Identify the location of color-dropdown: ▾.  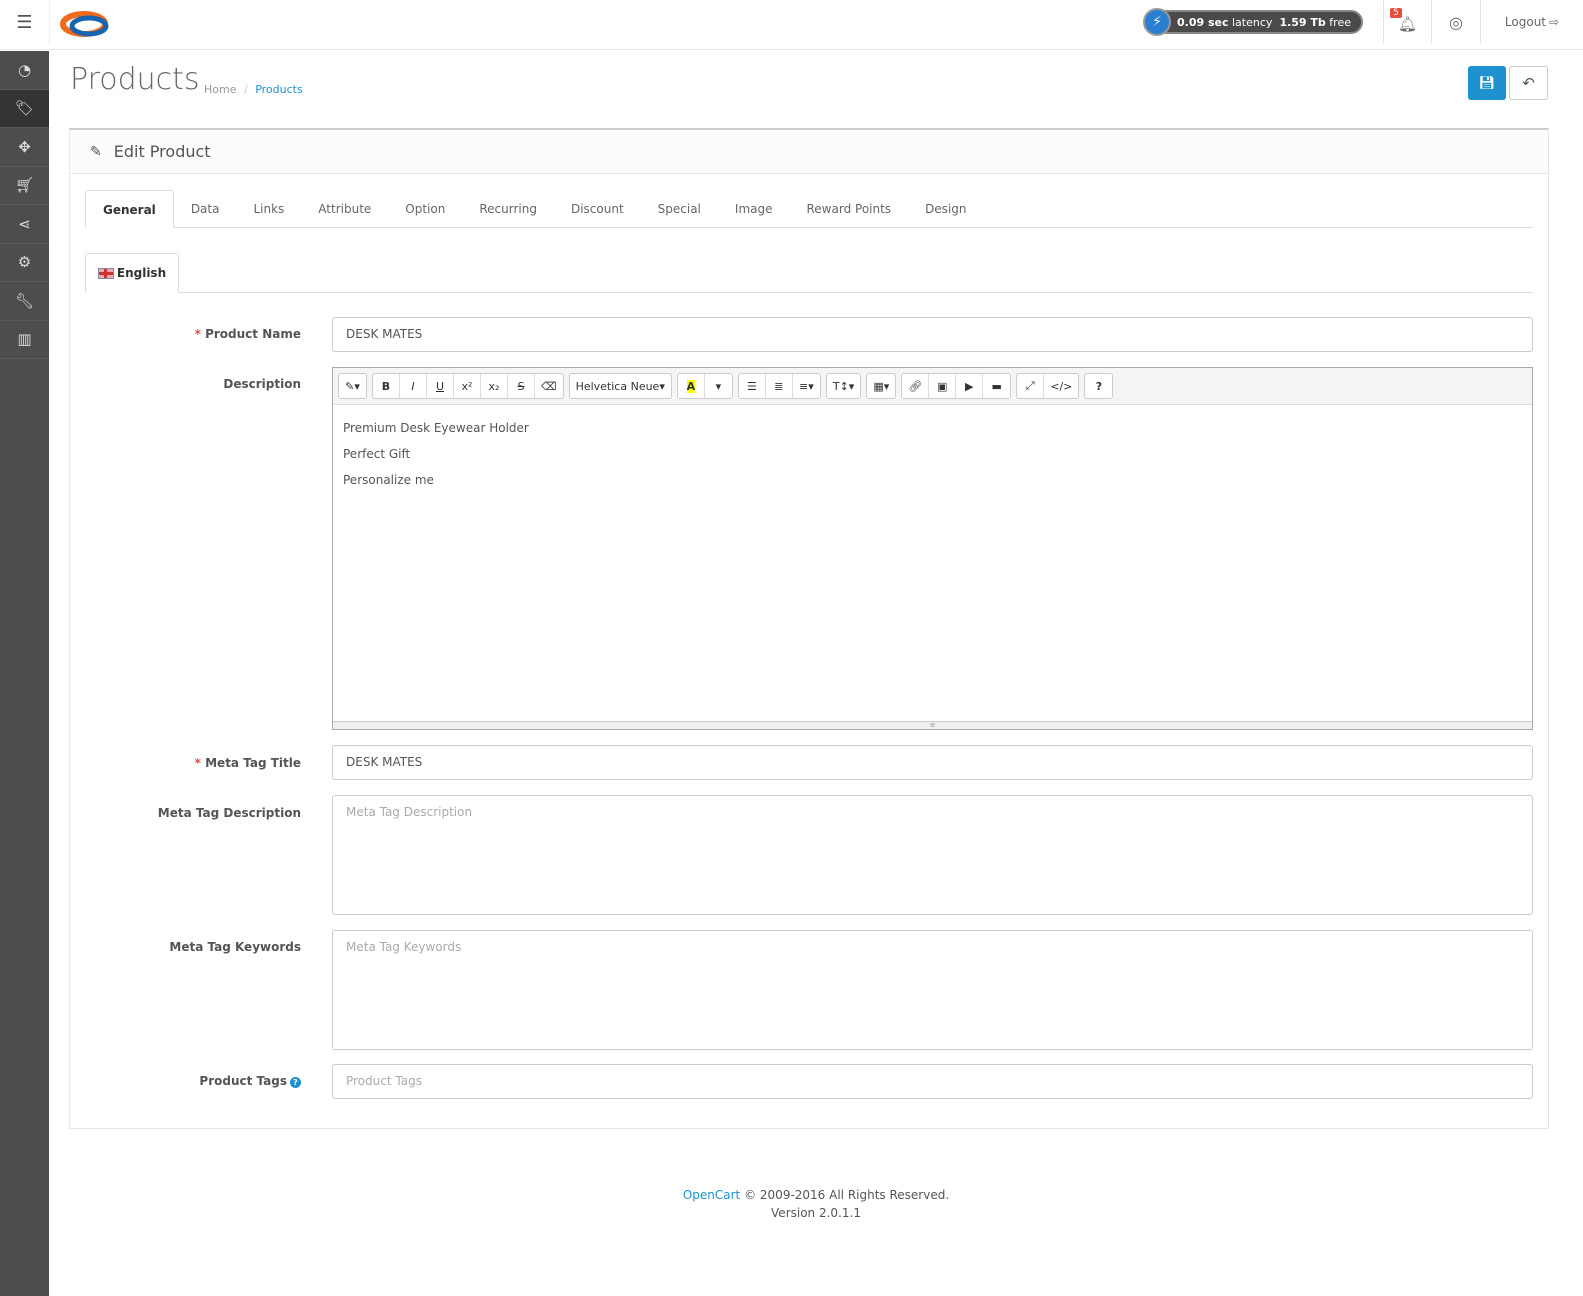
(718, 386).